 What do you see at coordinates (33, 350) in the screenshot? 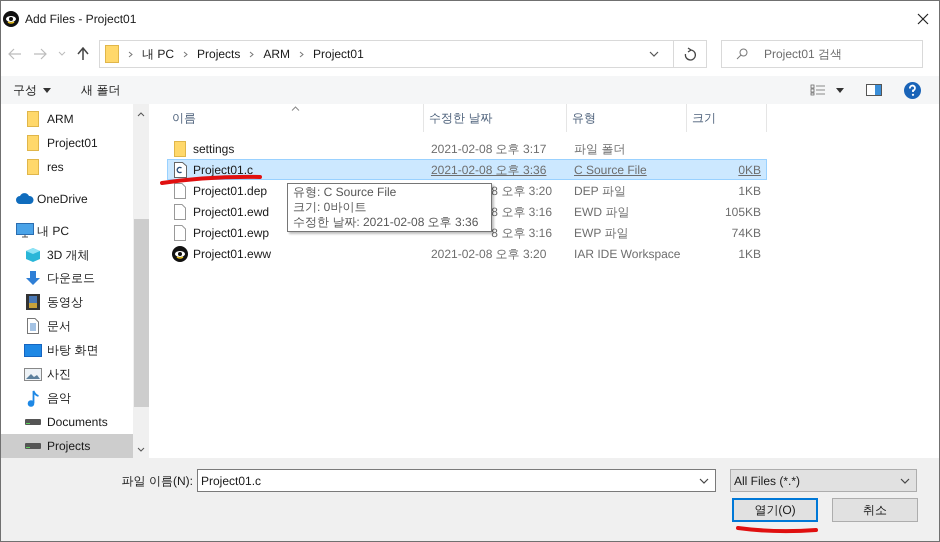
I see `desktop-icon` at bounding box center [33, 350].